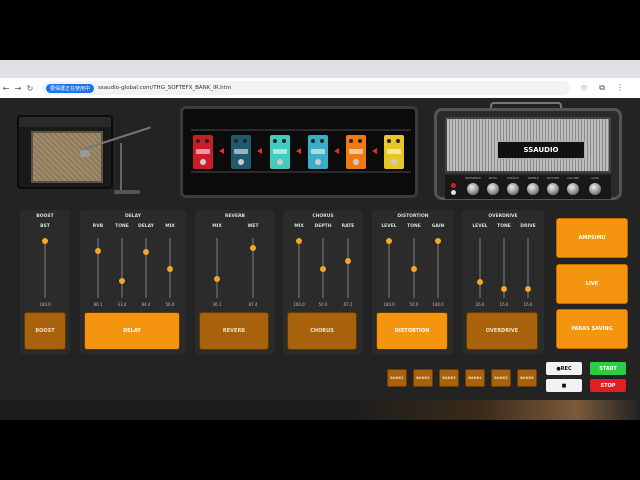 This screenshot has width=640, height=480. I want to click on bank5-button: BANK5, so click(501, 378).